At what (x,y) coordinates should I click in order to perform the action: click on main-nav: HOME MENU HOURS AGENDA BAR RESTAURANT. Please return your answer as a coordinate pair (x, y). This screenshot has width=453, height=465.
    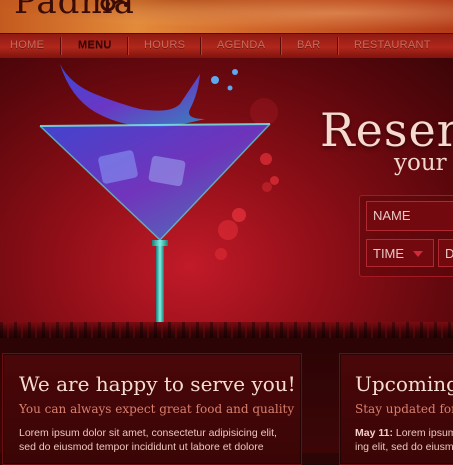
    Looking at the image, I should click on (226, 46).